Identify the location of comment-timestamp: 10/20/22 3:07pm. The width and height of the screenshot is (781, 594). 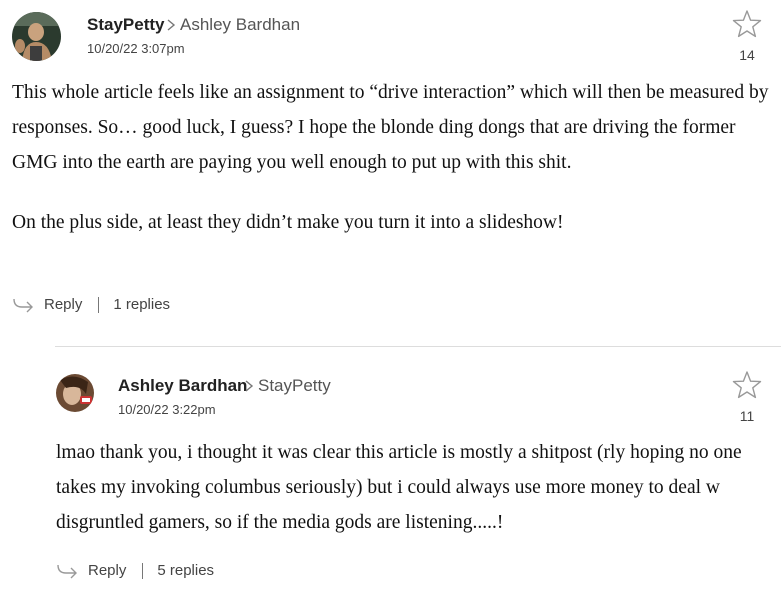
(136, 48).